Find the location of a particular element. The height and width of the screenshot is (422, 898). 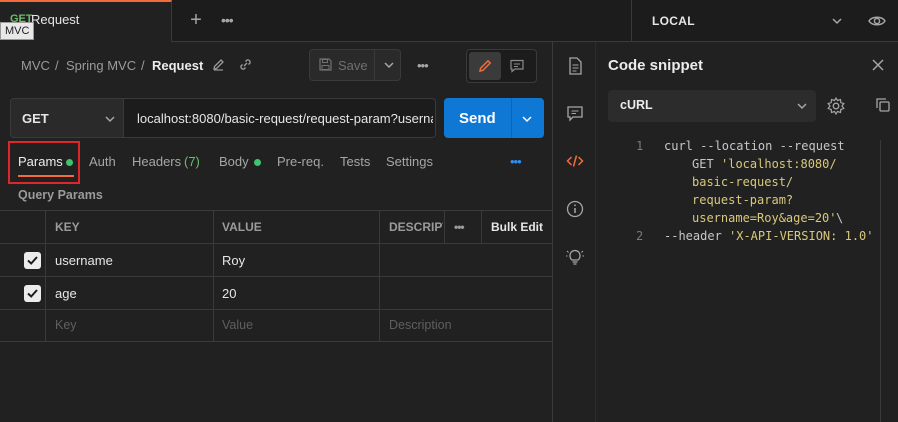

close-icon is located at coordinates (878, 65).